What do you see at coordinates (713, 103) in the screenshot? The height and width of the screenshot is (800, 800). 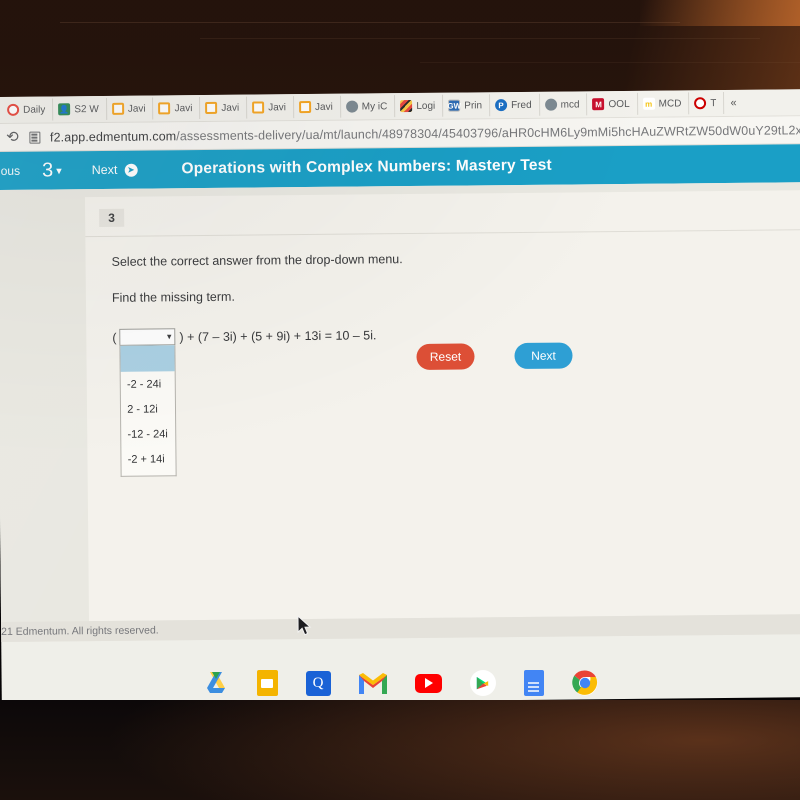 I see `bookmark-label: T` at bounding box center [713, 103].